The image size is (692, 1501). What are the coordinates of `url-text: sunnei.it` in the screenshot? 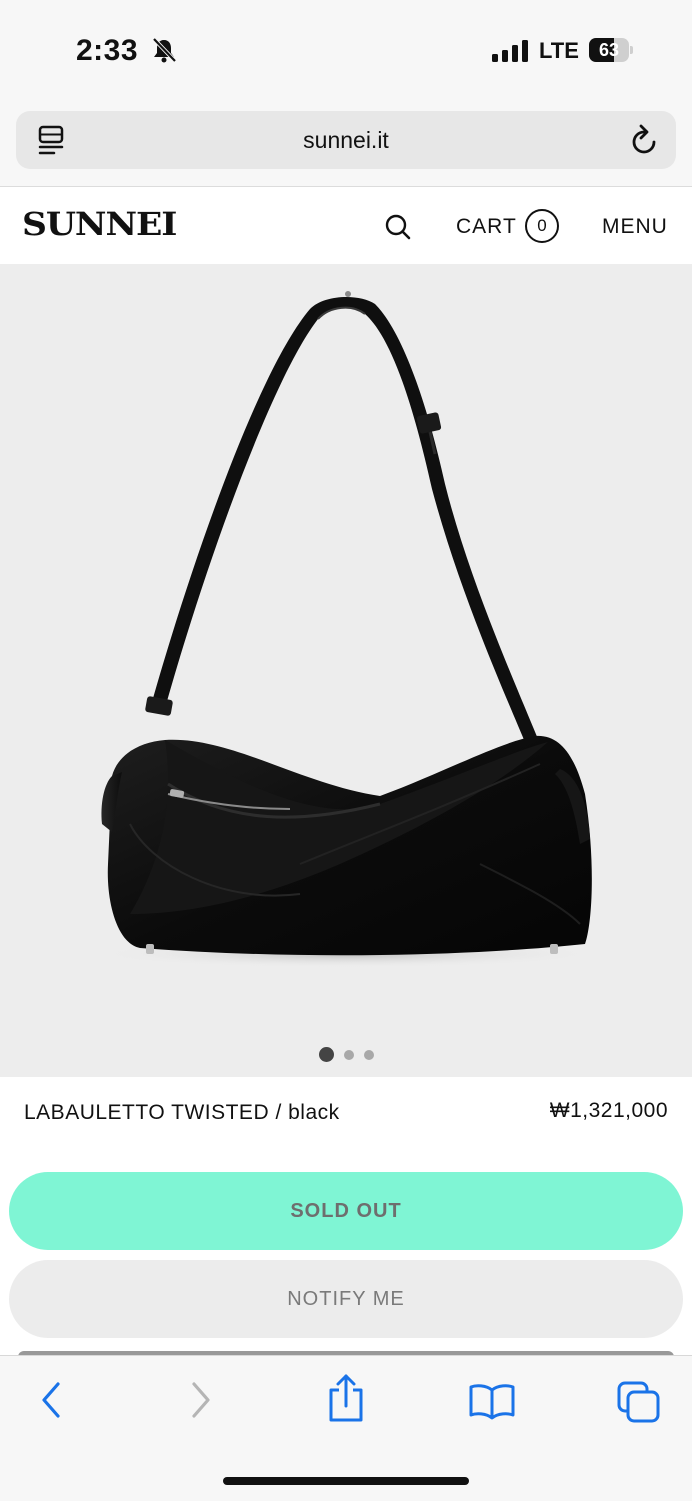 It's located at (346, 140).